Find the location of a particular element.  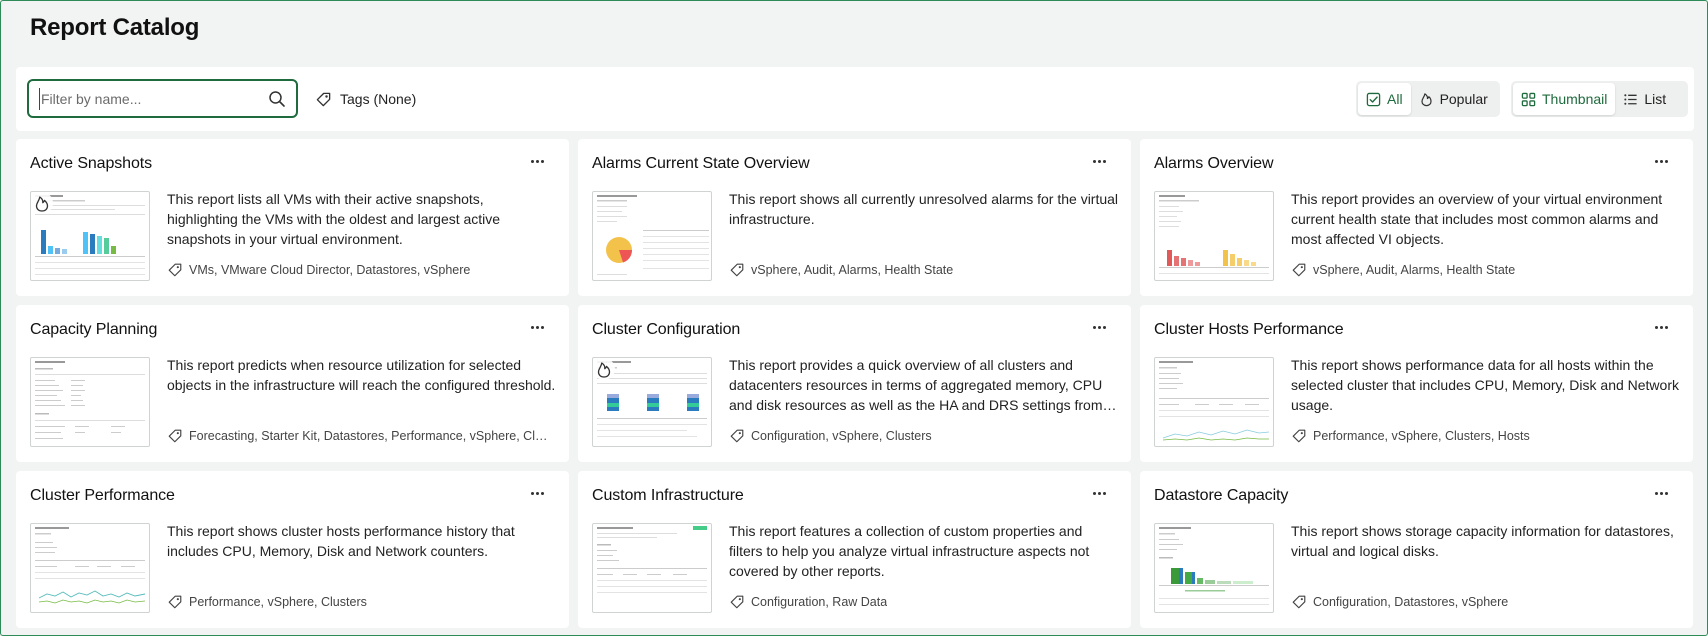

tags-filter-button: Tags (None) is located at coordinates (365, 99).